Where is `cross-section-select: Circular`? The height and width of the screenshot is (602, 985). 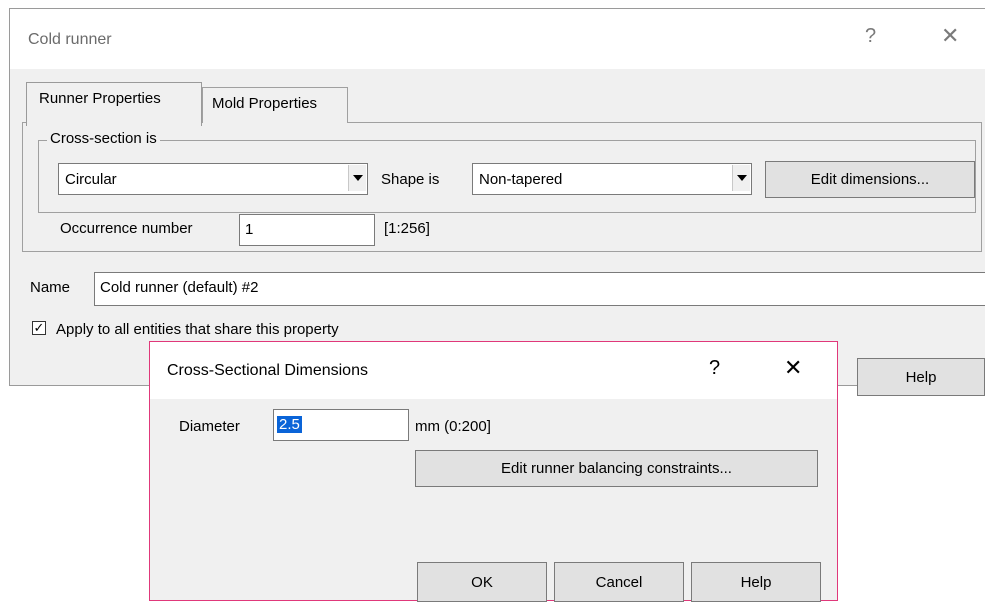 cross-section-select: Circular is located at coordinates (213, 179).